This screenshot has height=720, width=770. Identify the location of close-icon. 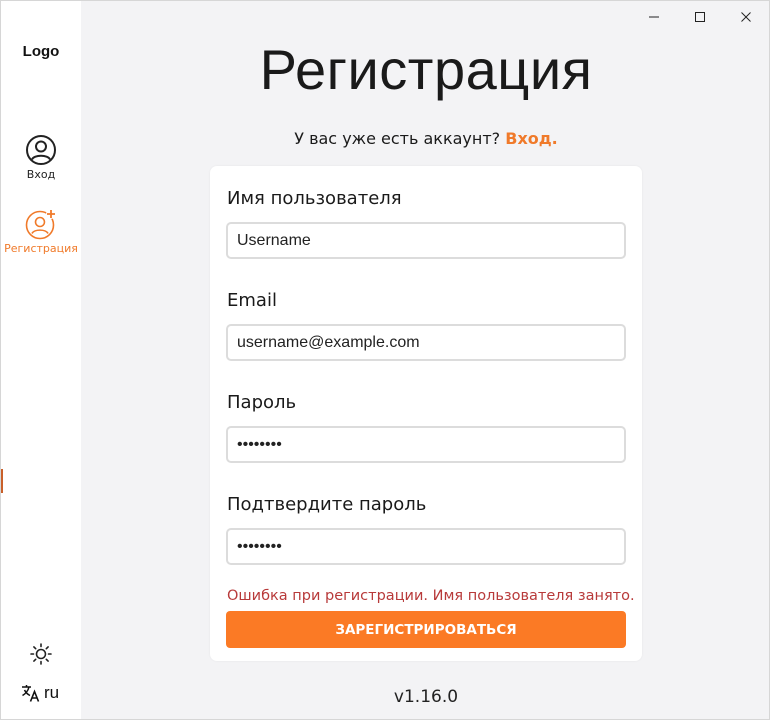
(746, 17).